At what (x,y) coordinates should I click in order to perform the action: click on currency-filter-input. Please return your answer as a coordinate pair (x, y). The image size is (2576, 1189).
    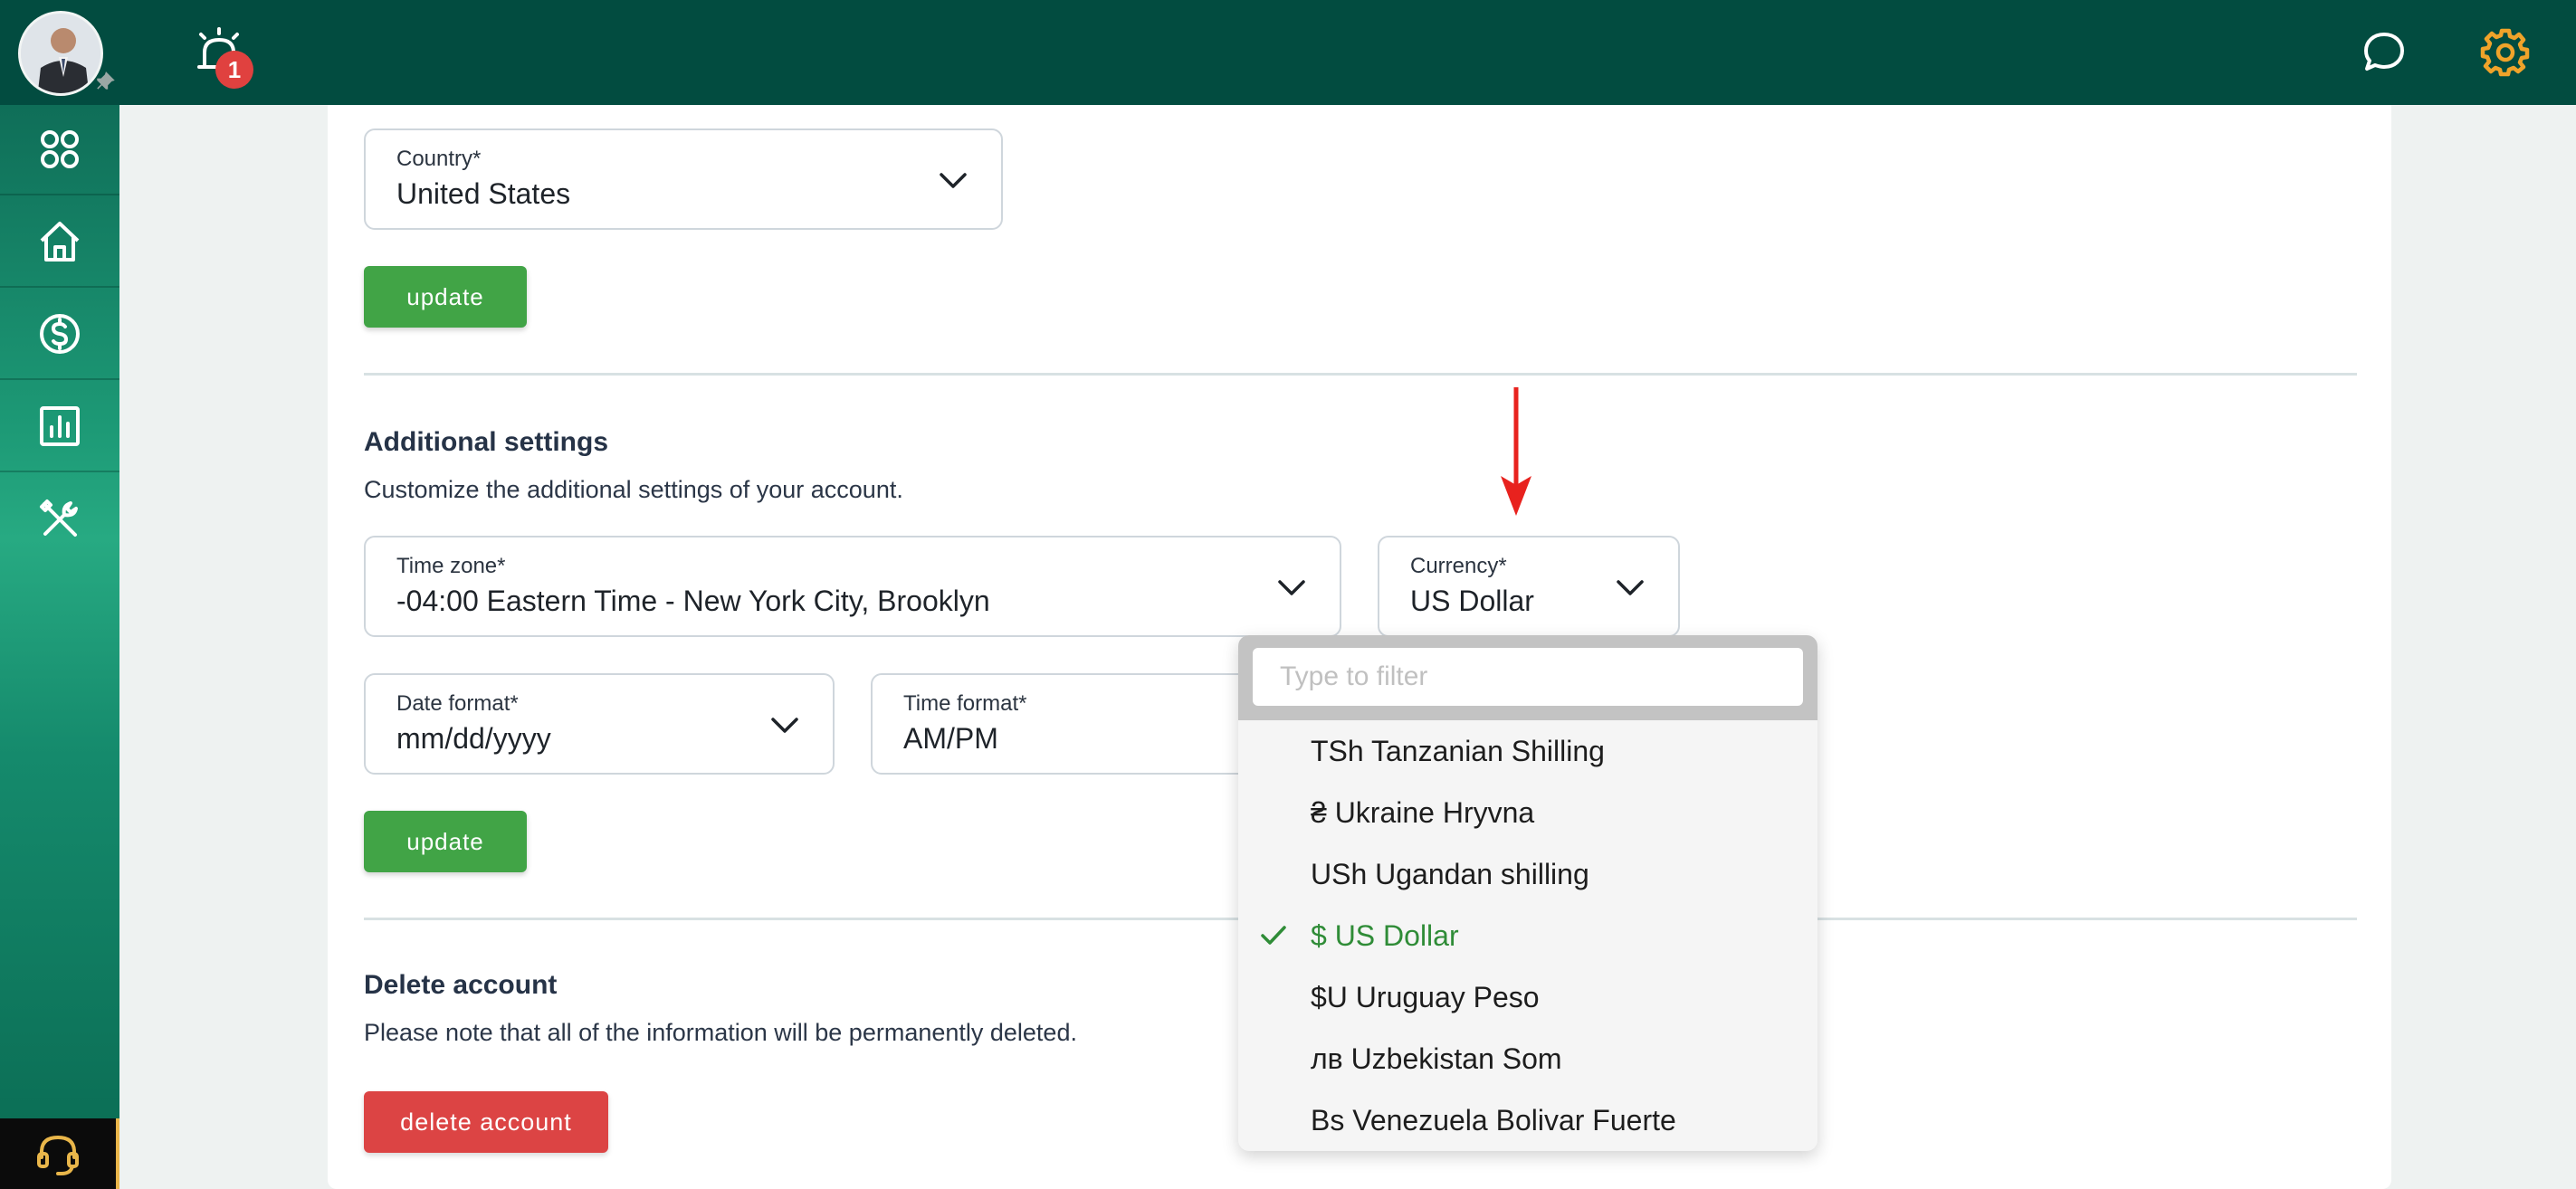
    Looking at the image, I should click on (1528, 677).